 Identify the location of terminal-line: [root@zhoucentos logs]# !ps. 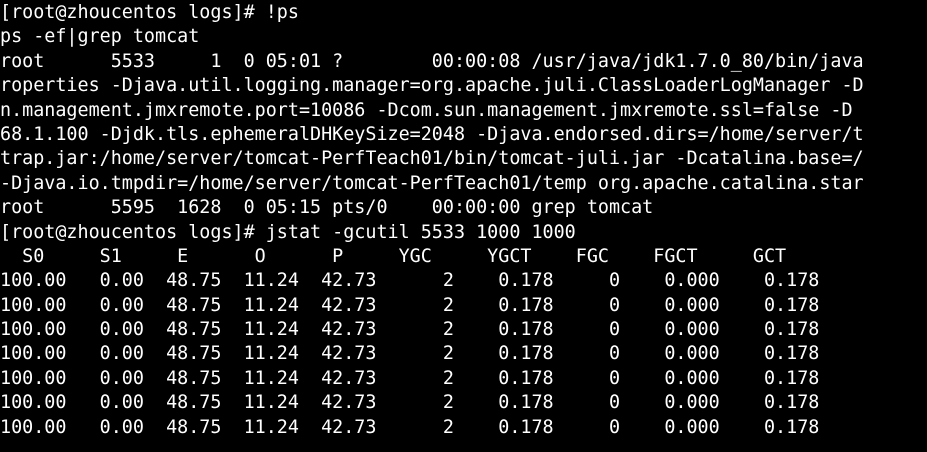
(149, 12).